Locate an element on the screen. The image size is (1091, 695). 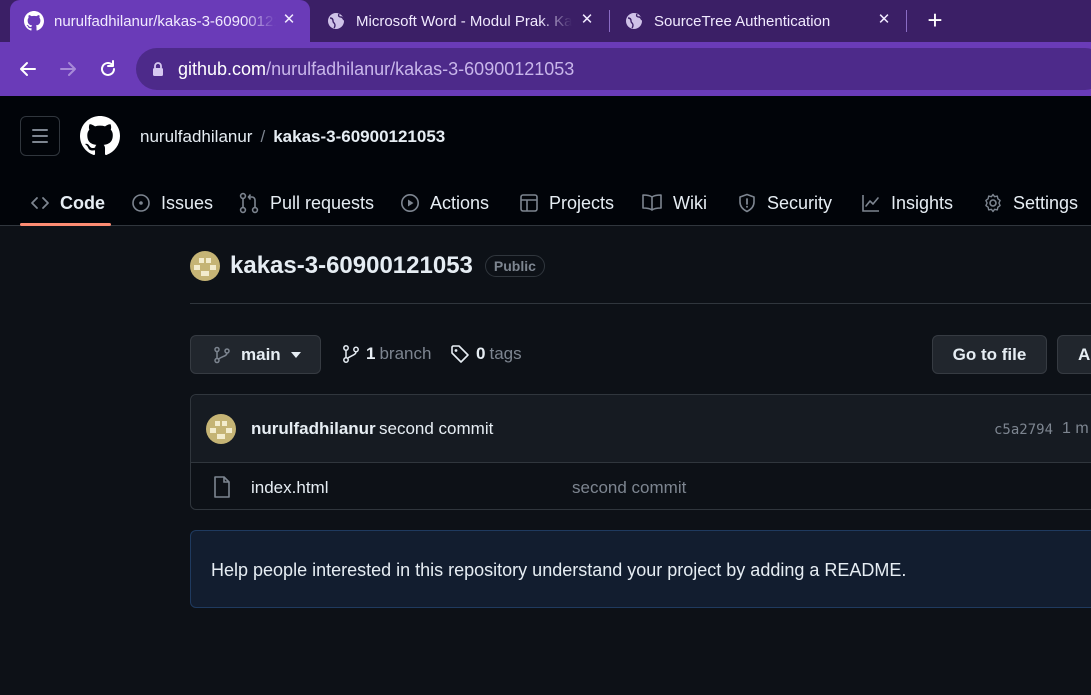
reload-button is located at coordinates (108, 69).